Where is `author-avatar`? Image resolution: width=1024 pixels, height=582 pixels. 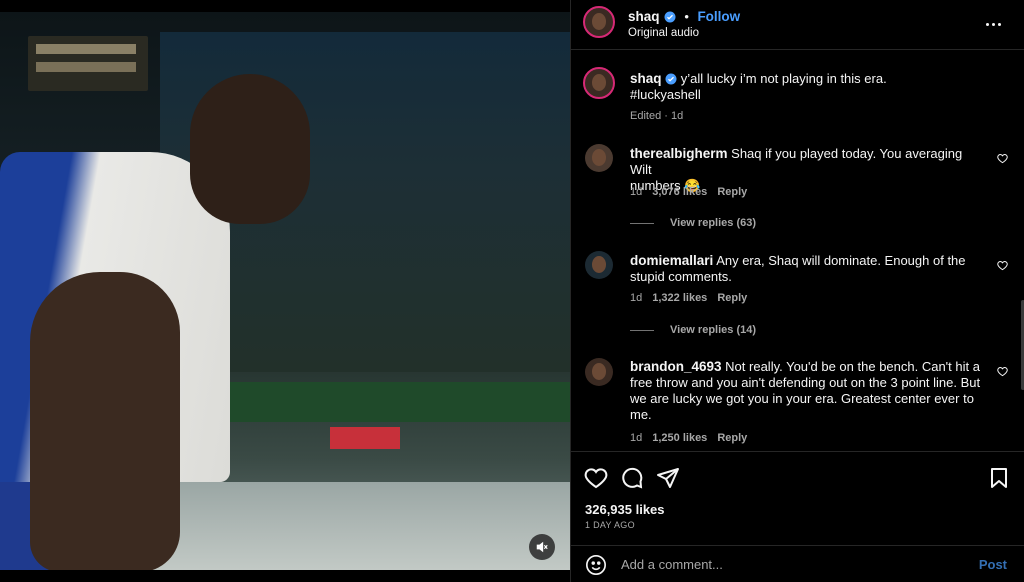 author-avatar is located at coordinates (599, 22).